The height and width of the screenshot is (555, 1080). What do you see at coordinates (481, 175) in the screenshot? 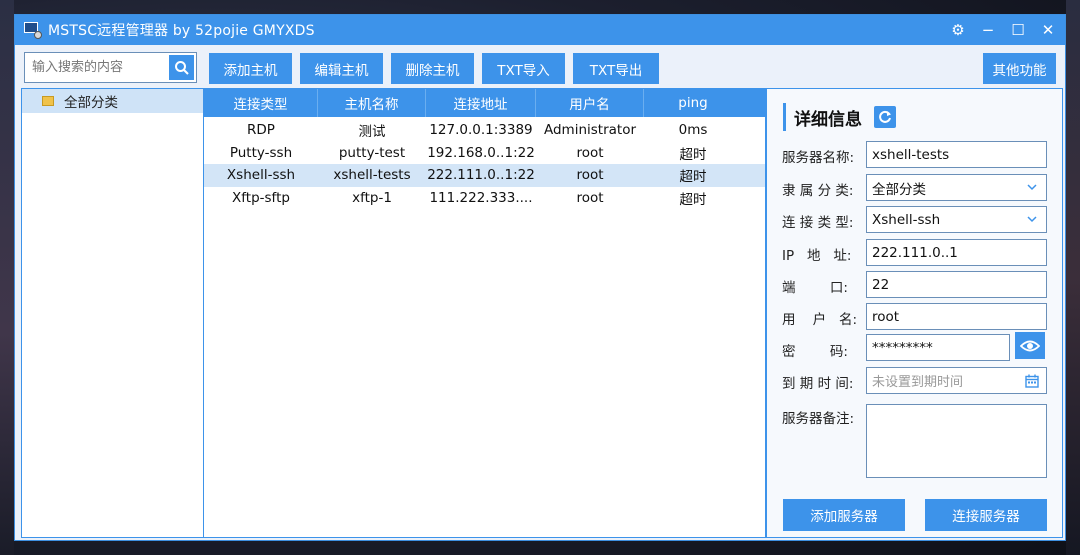
I see `cell-address: 222.111.0..1:22` at bounding box center [481, 175].